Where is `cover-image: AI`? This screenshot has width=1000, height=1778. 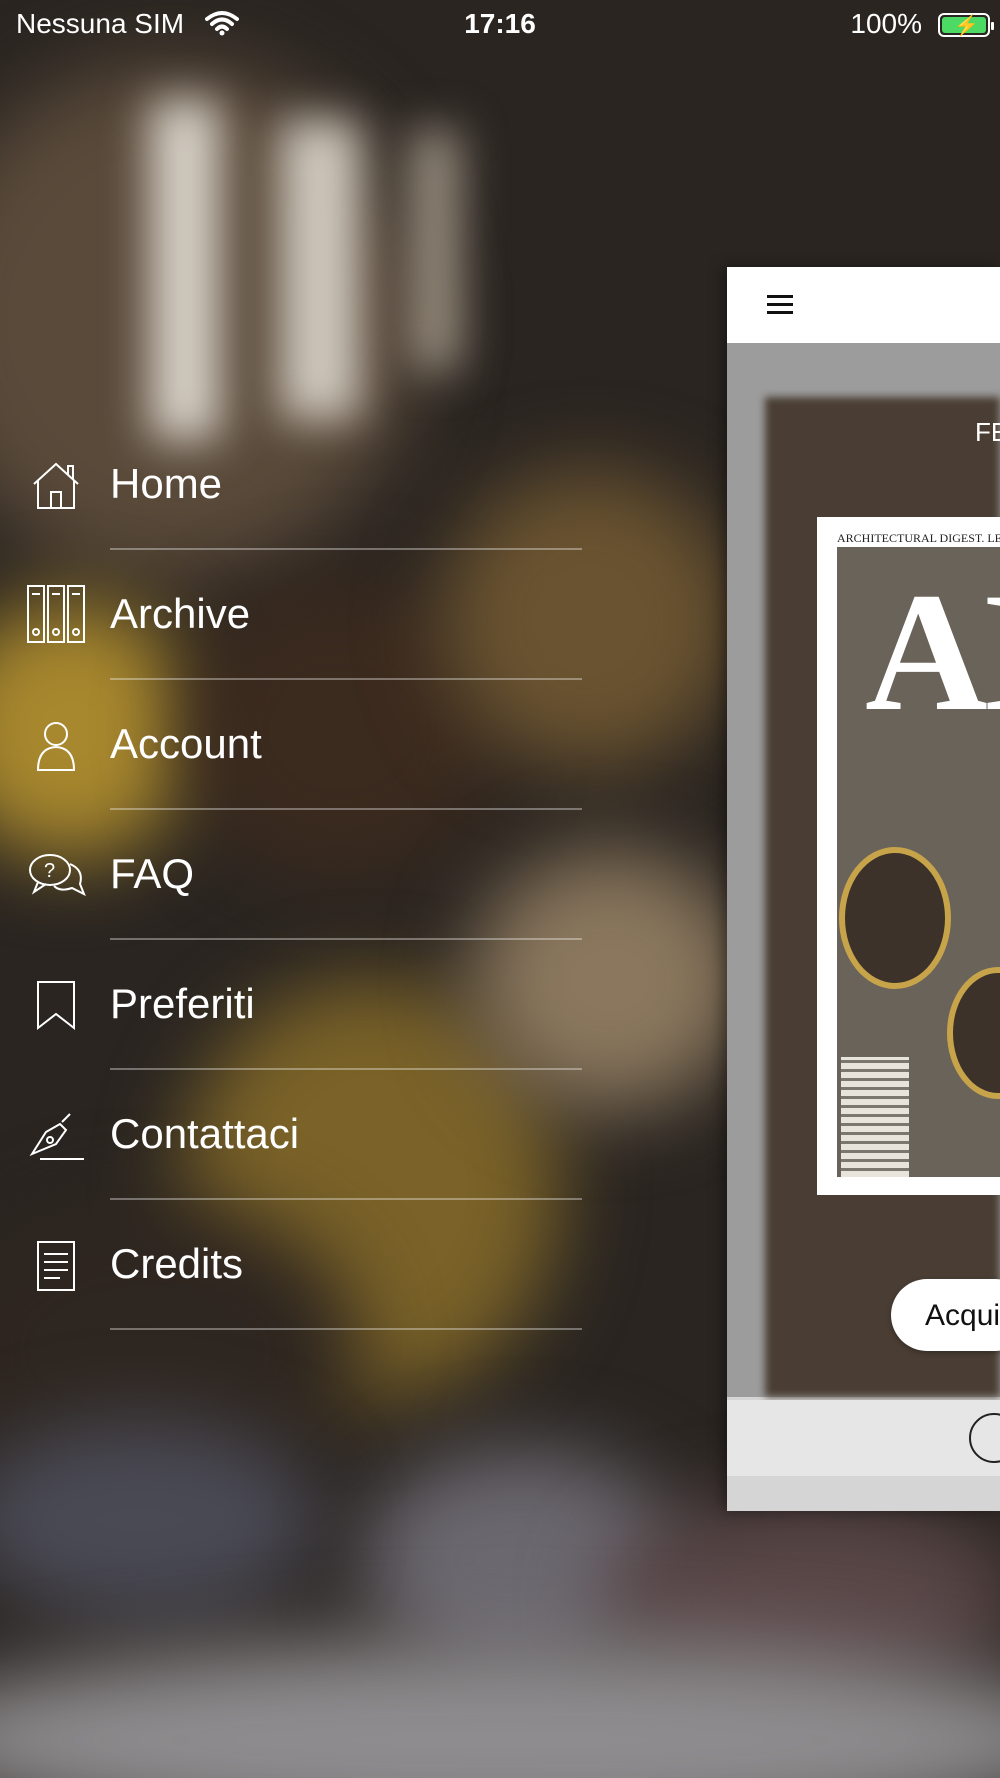 cover-image: AI is located at coordinates (918, 862).